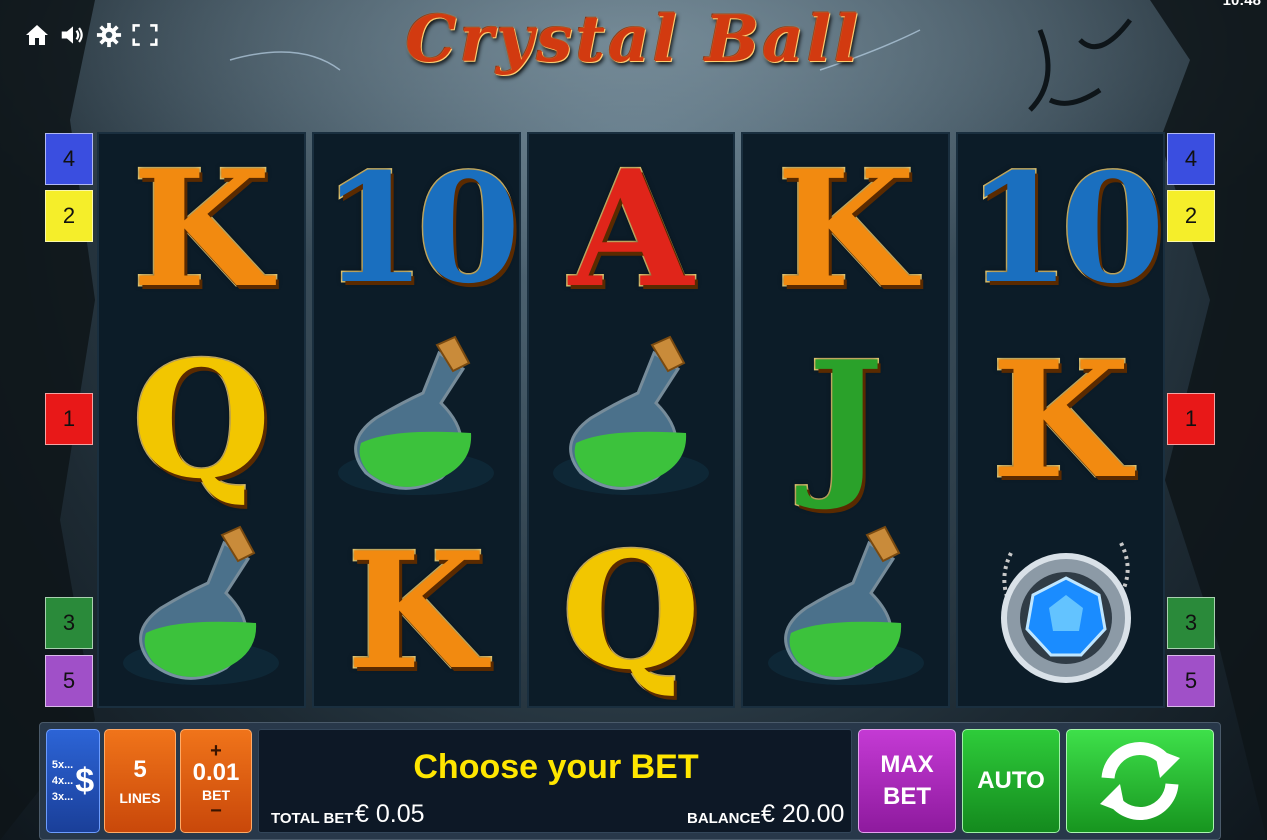 The height and width of the screenshot is (840, 1267). I want to click on bet-plus-button: +, so click(216, 751).